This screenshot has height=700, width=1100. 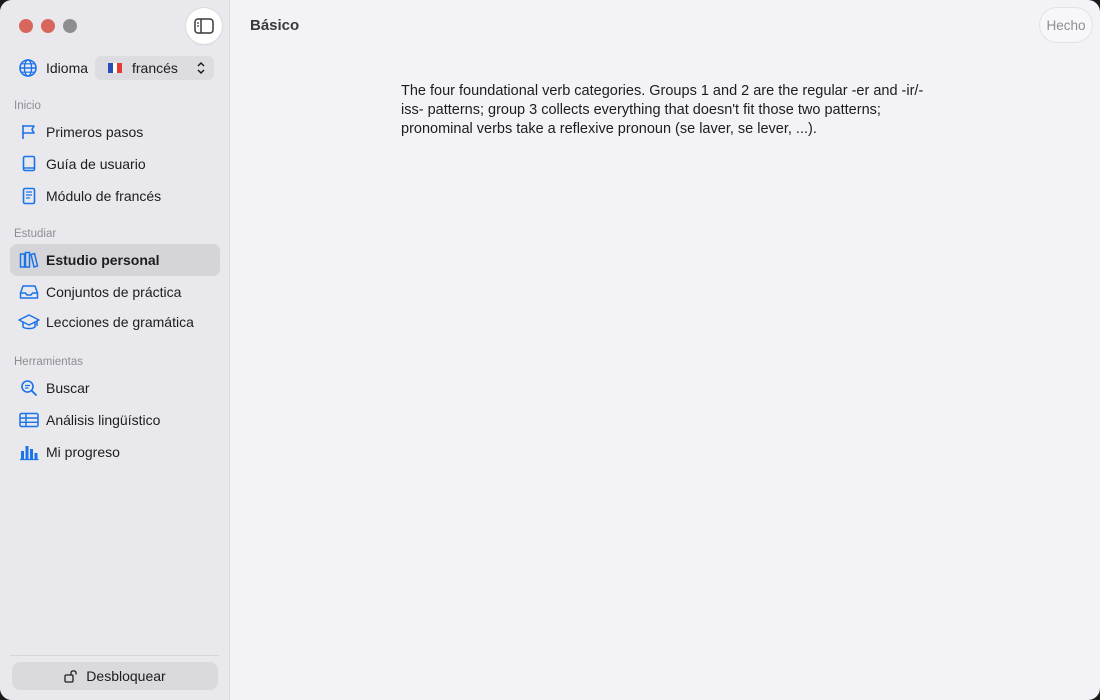 I want to click on sidebar-item-label: Buscar, so click(x=68, y=388).